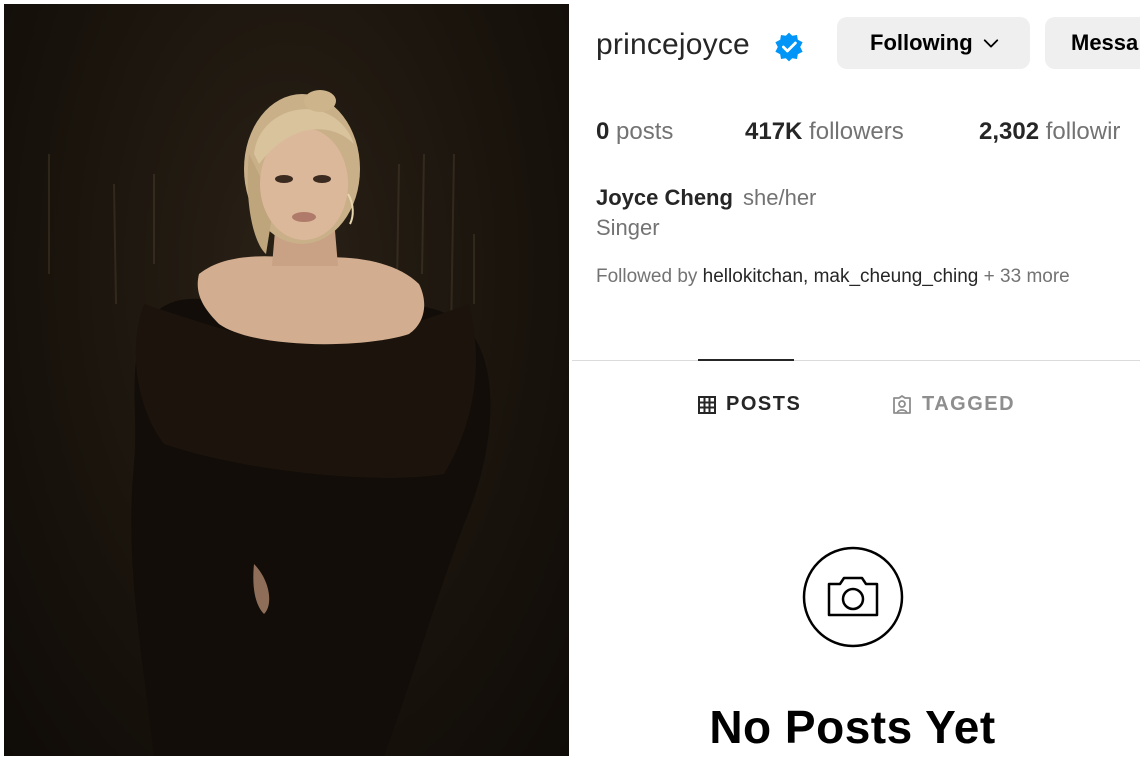 Image resolution: width=1140 pixels, height=760 pixels. Describe the element at coordinates (856, 360) in the screenshot. I see `tabs-divider` at that location.